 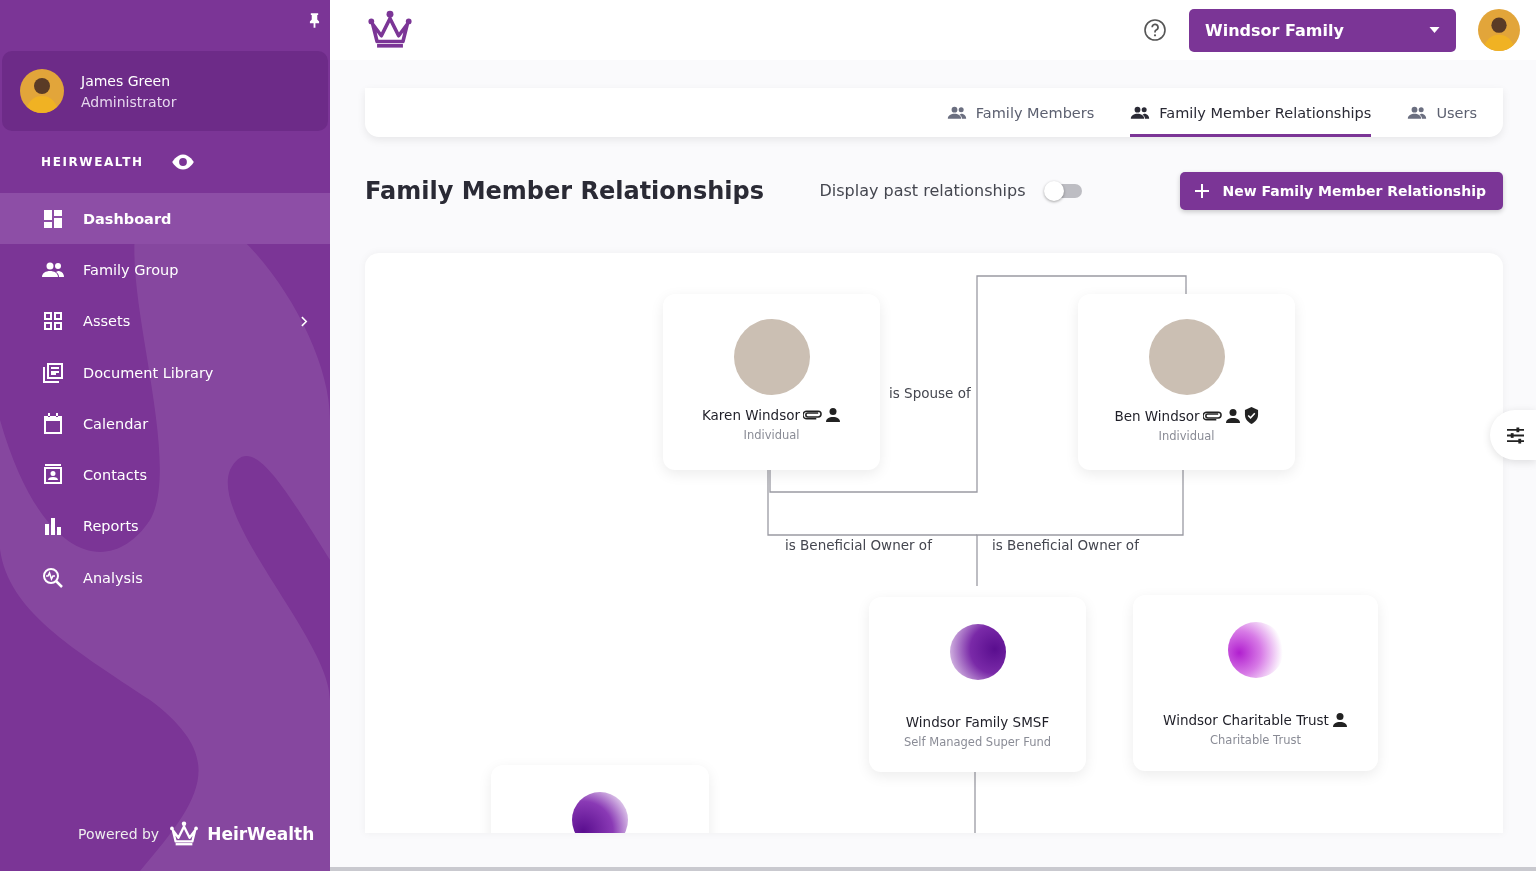 What do you see at coordinates (314, 20) in the screenshot?
I see `pin-icon` at bounding box center [314, 20].